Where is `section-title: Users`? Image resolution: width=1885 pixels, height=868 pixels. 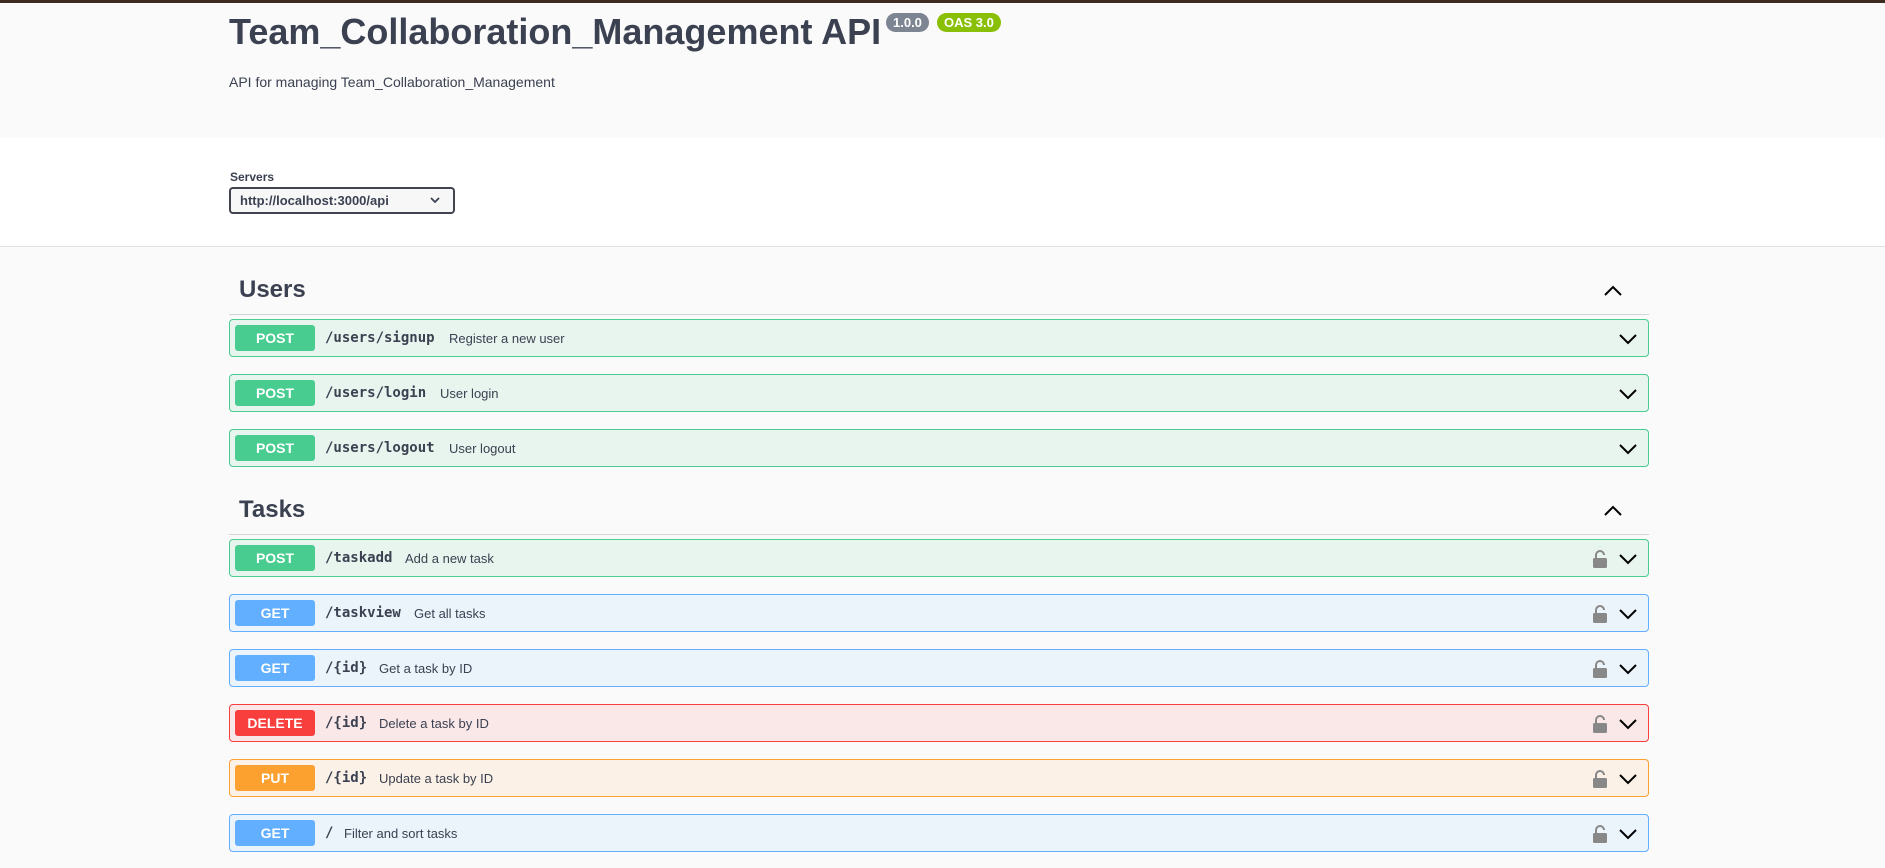 section-title: Users is located at coordinates (272, 289).